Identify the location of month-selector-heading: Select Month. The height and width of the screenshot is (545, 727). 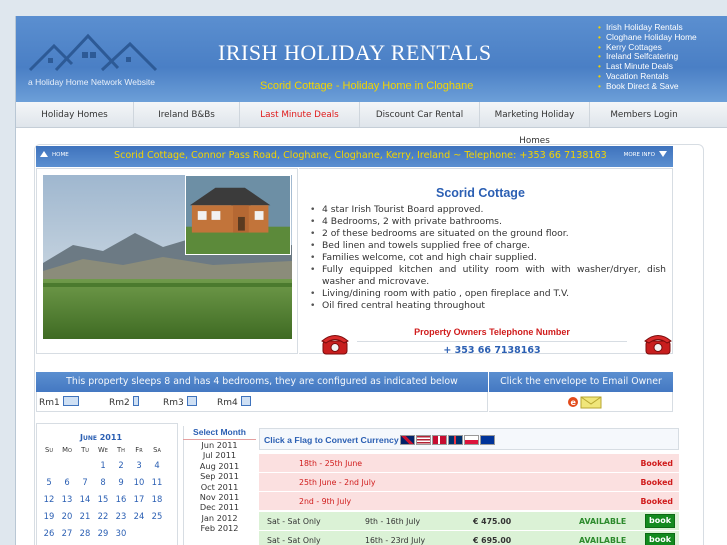
(219, 432).